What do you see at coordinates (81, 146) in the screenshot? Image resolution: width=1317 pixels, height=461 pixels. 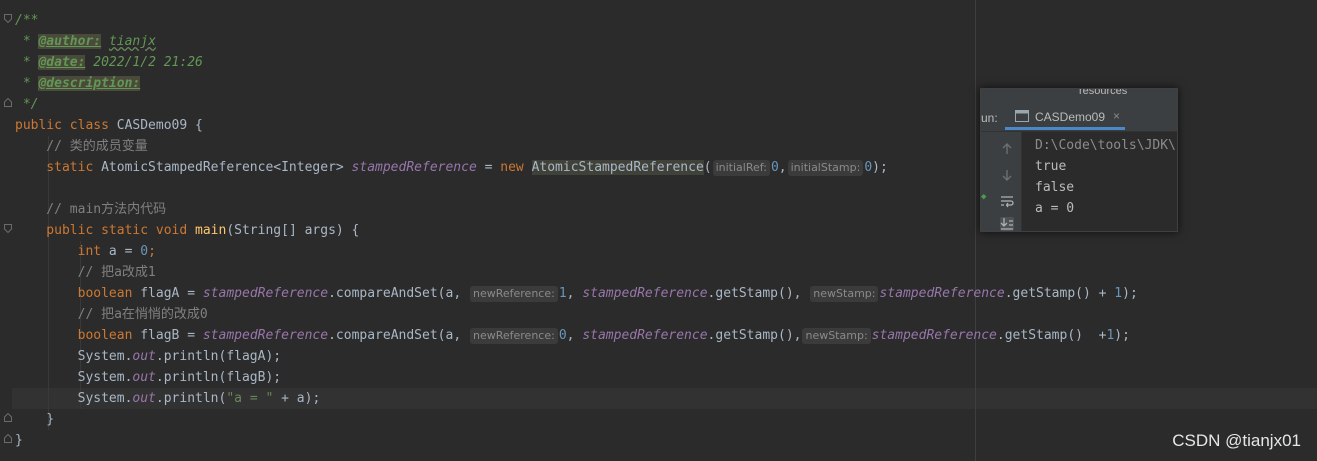 I see `code-line: // 类的成员变量` at bounding box center [81, 146].